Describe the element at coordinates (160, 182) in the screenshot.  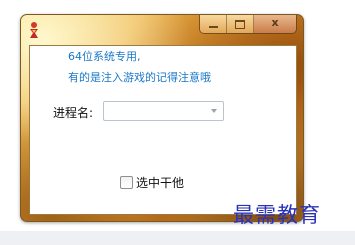
I see `target-checkbox-label: 选中干他` at that location.